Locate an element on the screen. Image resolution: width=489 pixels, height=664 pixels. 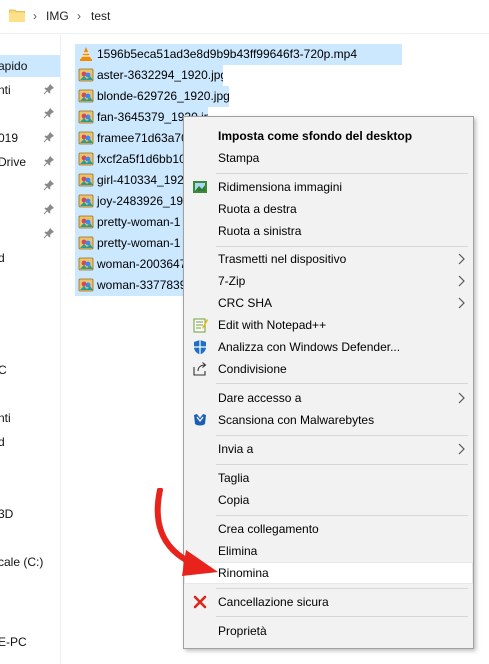
menu-item-send-to: Invia a is located at coordinates (328, 449).